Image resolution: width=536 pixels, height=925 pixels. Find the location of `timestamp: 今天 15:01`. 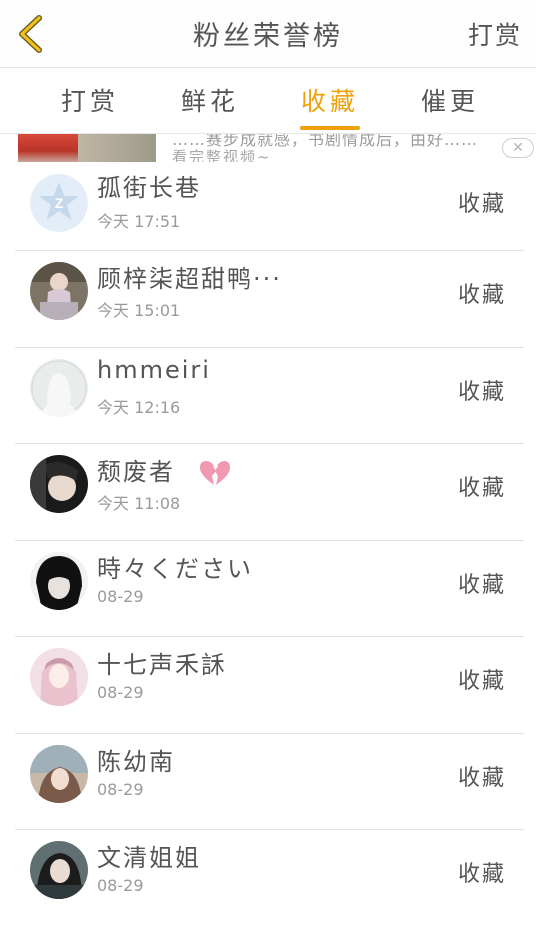

timestamp: 今天 15:01 is located at coordinates (139, 310).